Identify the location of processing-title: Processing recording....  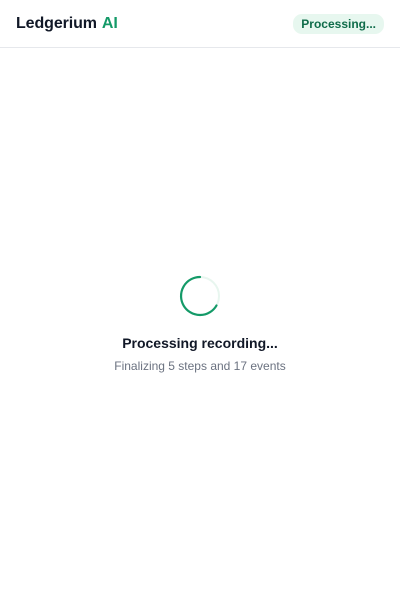
(200, 343).